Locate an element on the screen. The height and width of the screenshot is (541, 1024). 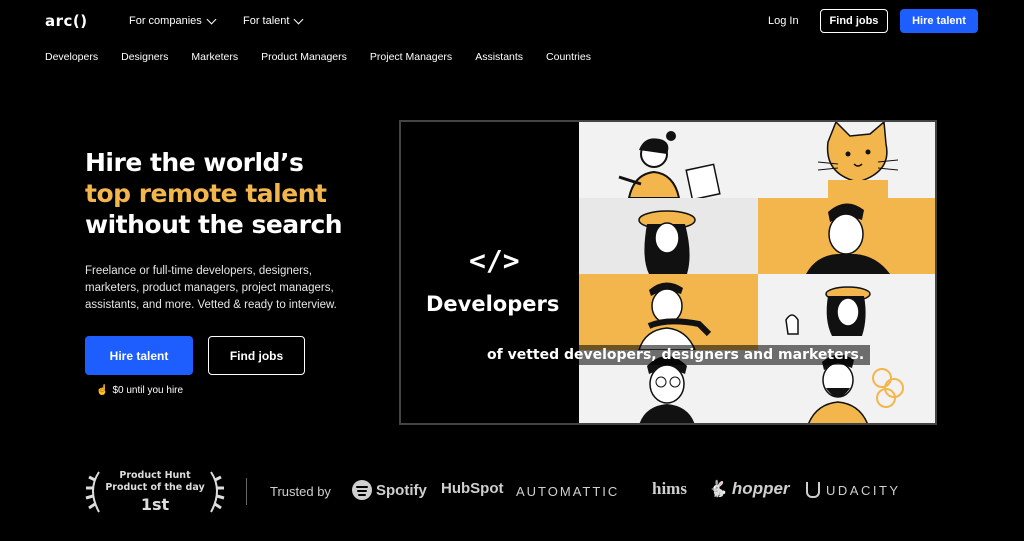
category-developers: Developers is located at coordinates (71, 57).